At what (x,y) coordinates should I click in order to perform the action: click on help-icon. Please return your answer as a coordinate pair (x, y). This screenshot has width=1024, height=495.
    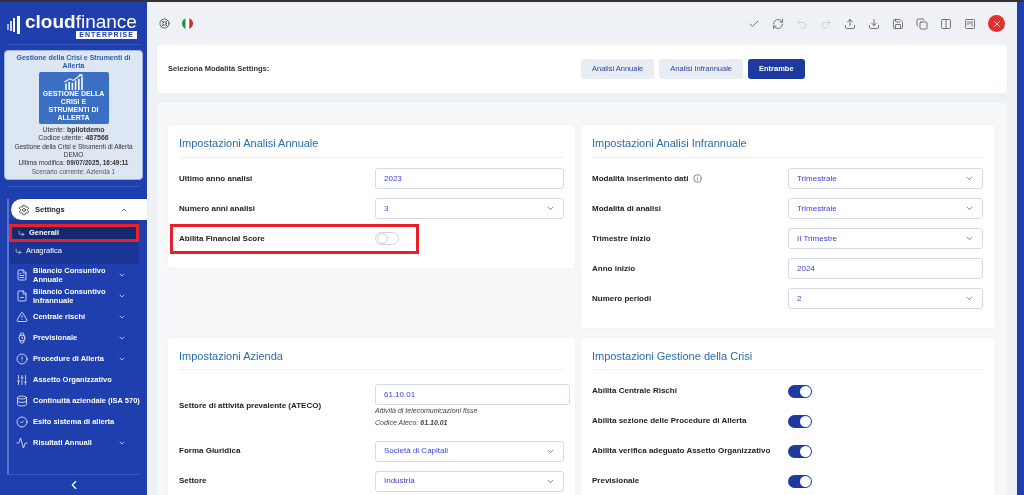
    Looking at the image, I should click on (164, 23).